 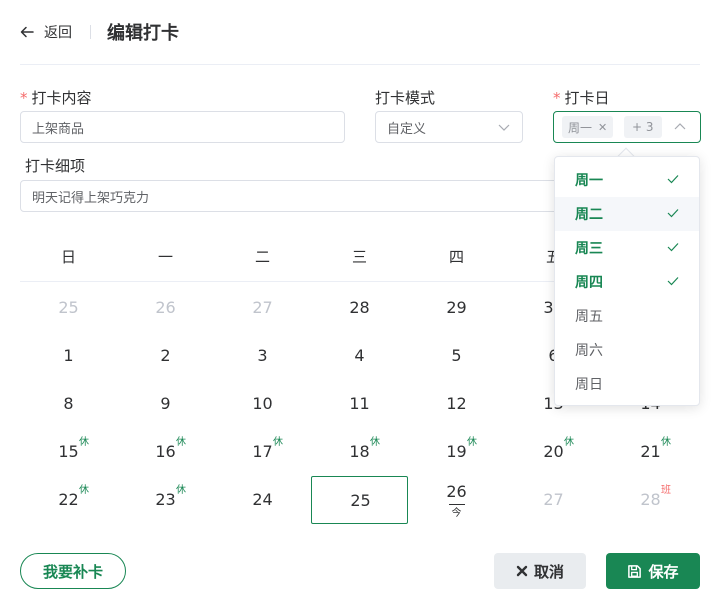 What do you see at coordinates (58, 33) in the screenshot?
I see `back-label: 返回` at bounding box center [58, 33].